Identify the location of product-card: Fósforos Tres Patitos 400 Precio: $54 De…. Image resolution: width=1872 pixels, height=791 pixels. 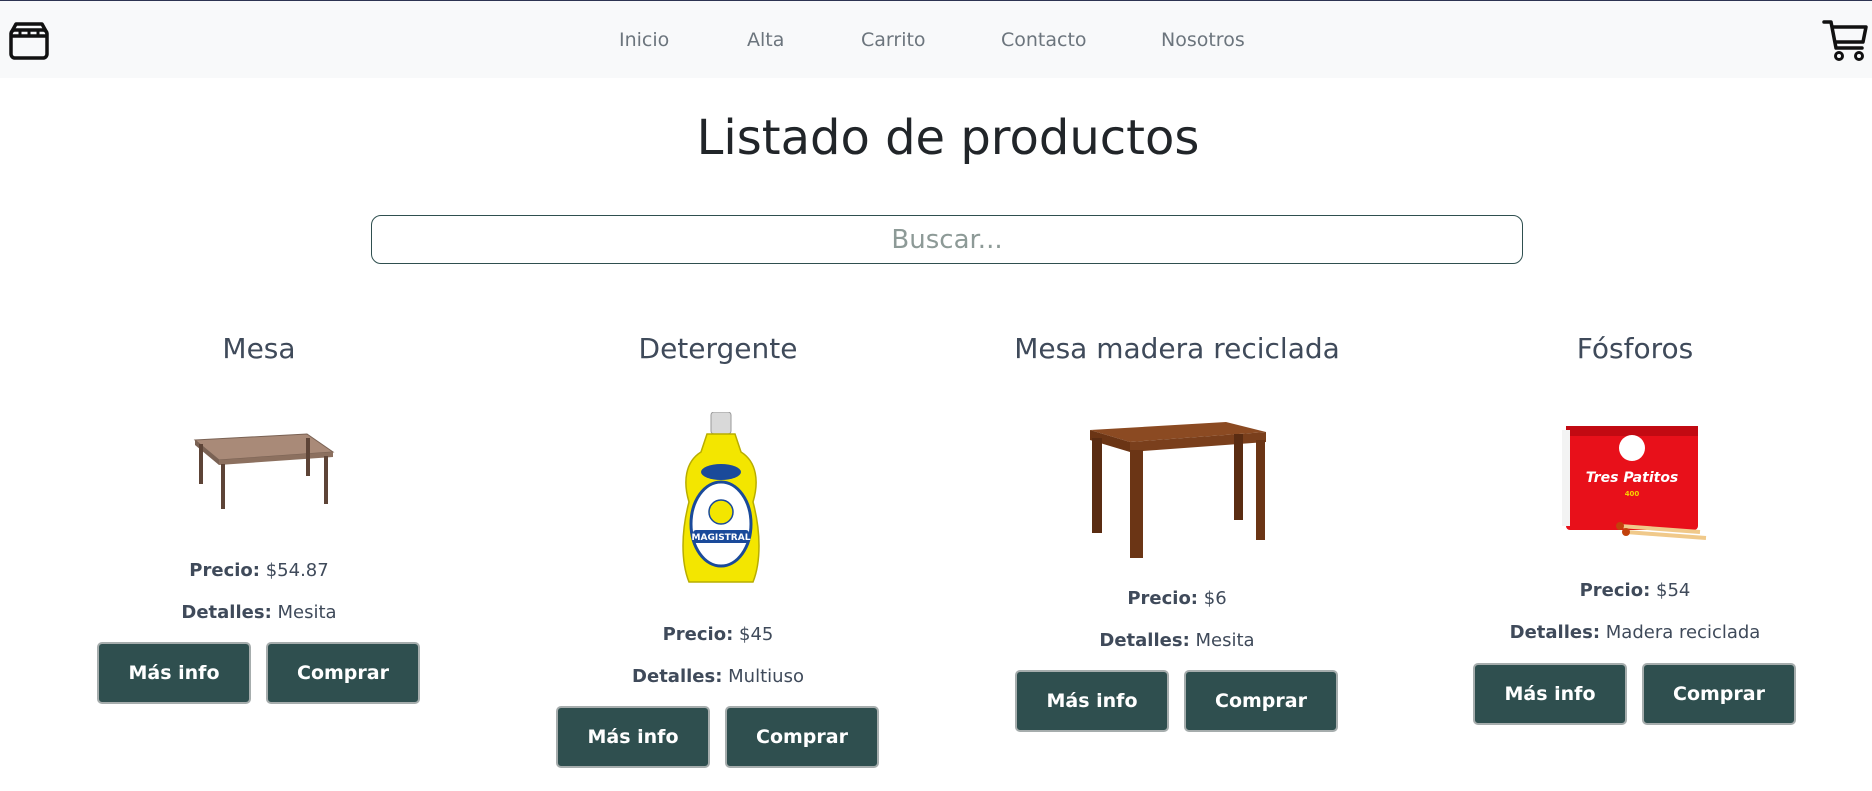
(1635, 557).